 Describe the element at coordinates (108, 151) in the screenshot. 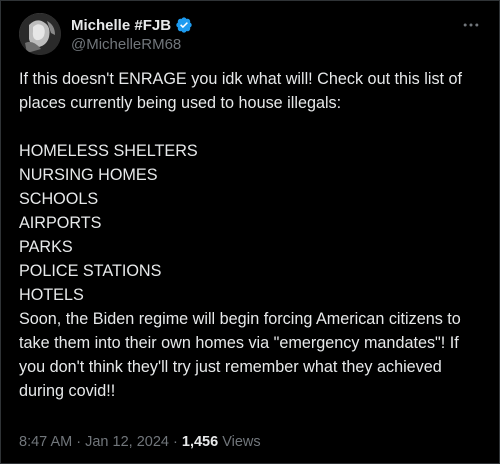

I see `list-item: HOMELESS SHELTERS` at that location.